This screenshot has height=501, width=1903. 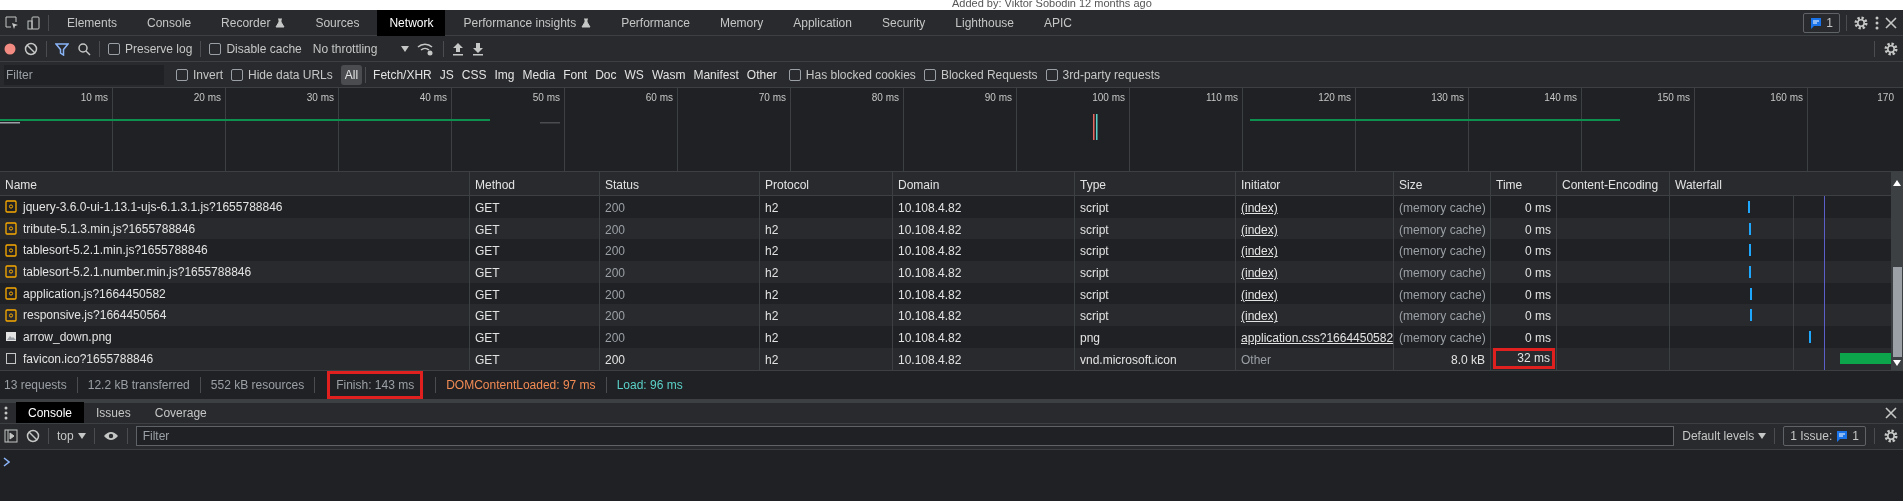 I want to click on resource-type-filter: Other, so click(x=761, y=74).